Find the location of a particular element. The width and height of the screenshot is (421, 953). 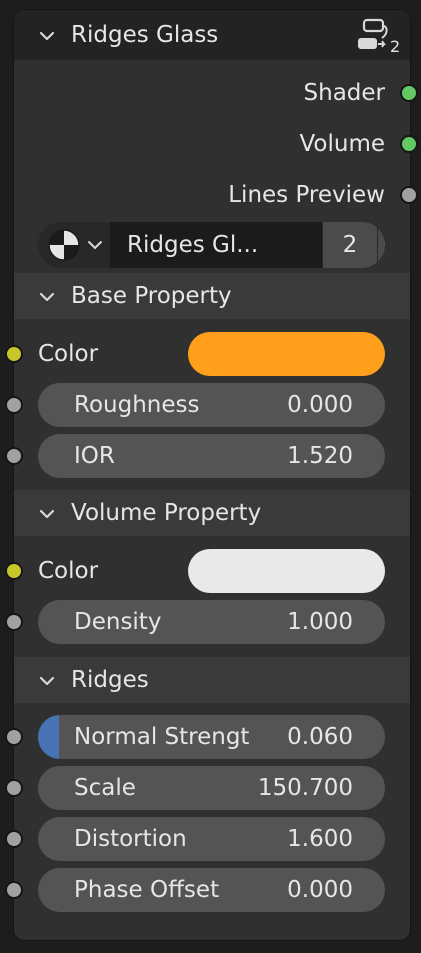

normal-strength-slider: Normal Strengt 0.060 is located at coordinates (211, 737).